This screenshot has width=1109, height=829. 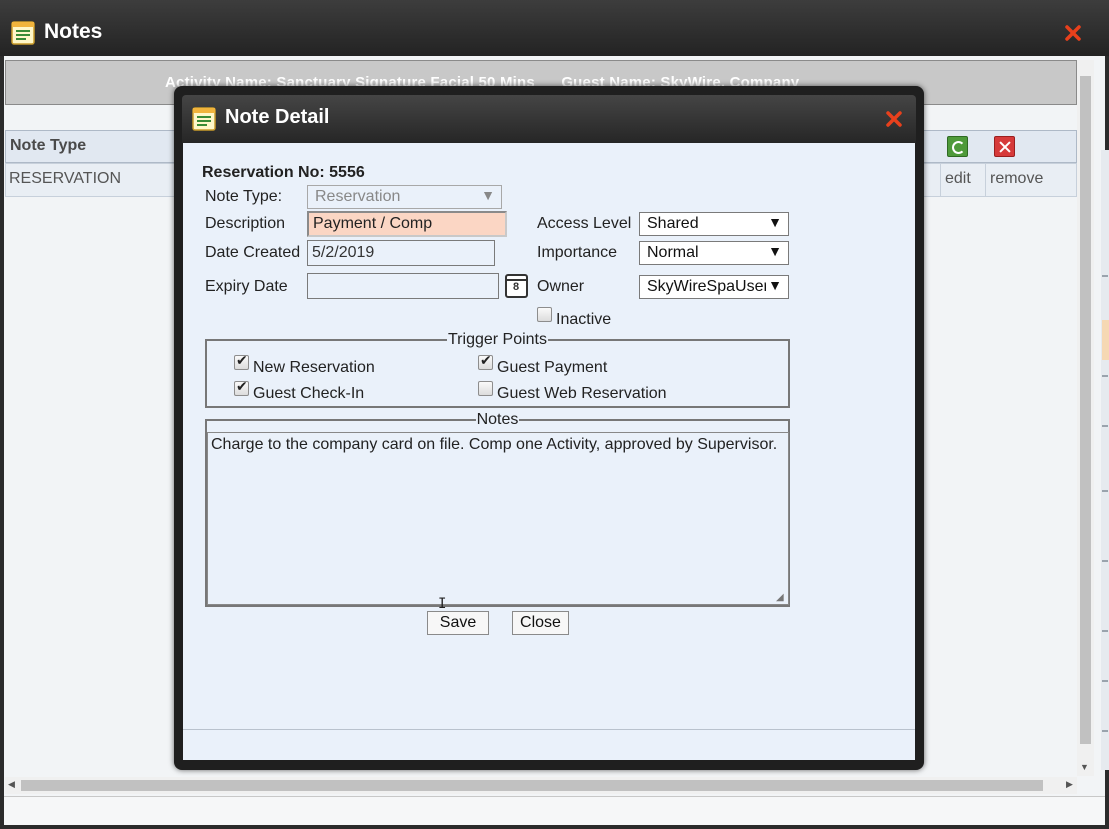 What do you see at coordinates (401, 253) in the screenshot?
I see `date-created-field` at bounding box center [401, 253].